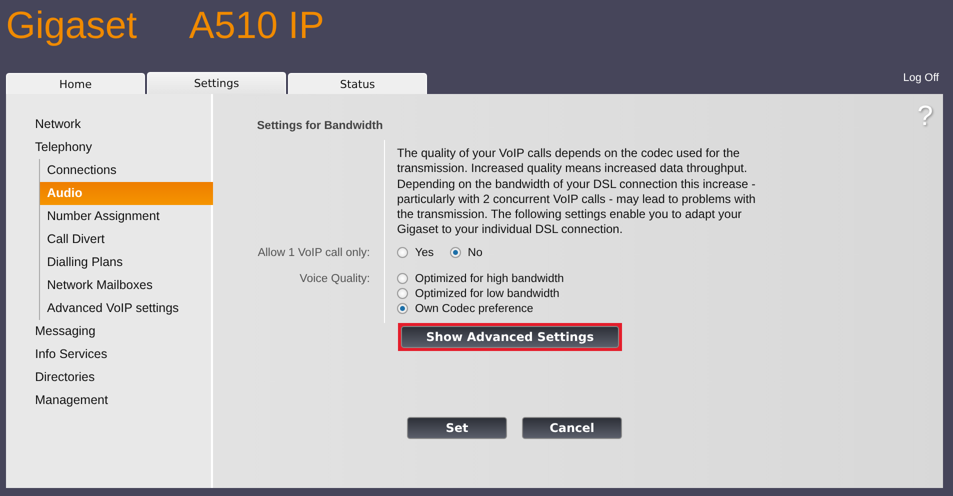 This screenshot has width=953, height=496. Describe the element at coordinates (320, 127) in the screenshot. I see `section-title: Settings for Bandwidth` at that location.